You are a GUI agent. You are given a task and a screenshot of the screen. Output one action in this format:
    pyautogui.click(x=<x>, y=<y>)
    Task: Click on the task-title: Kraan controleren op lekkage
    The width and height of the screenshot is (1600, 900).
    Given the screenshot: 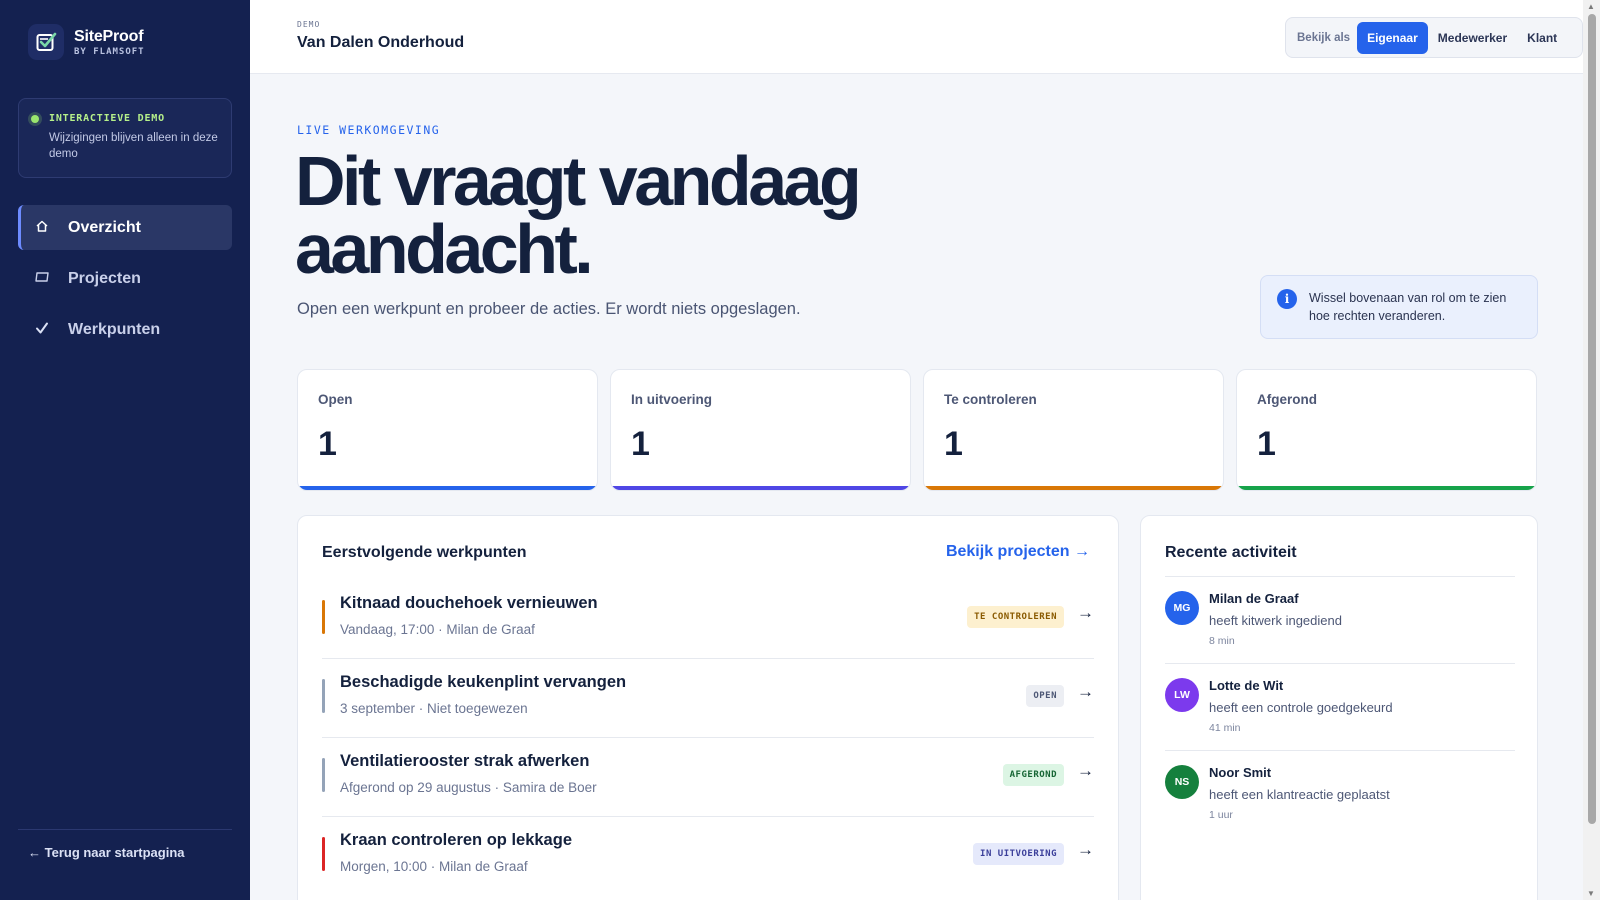 What is the action you would take?
    pyautogui.click(x=456, y=840)
    